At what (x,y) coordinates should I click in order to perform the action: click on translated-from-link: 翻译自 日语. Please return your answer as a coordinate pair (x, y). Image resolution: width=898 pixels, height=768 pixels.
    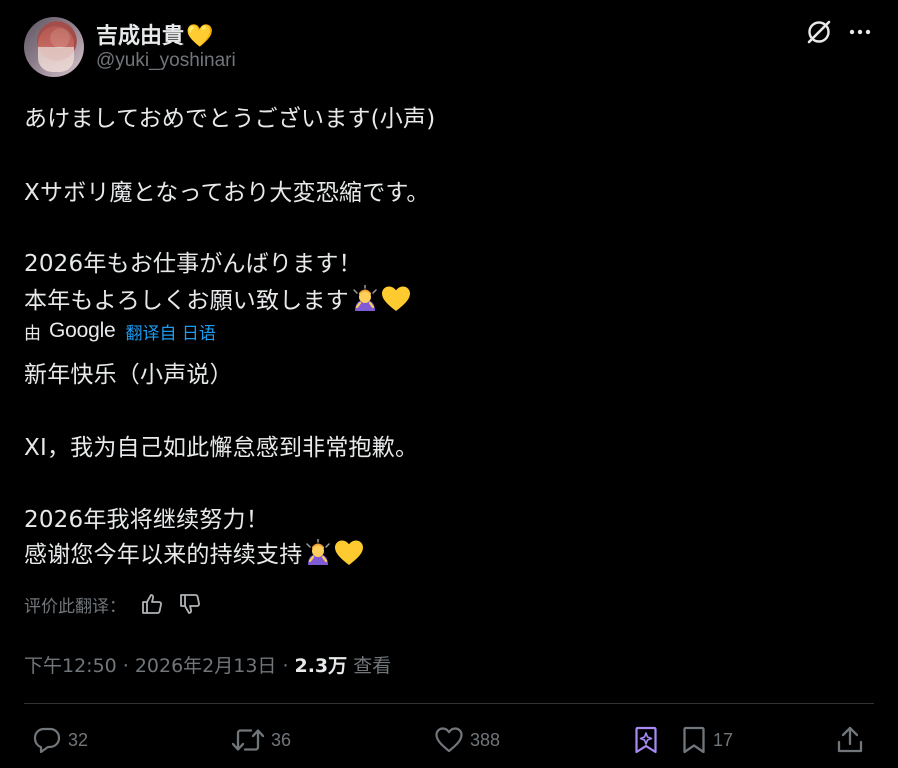
    Looking at the image, I should click on (171, 331).